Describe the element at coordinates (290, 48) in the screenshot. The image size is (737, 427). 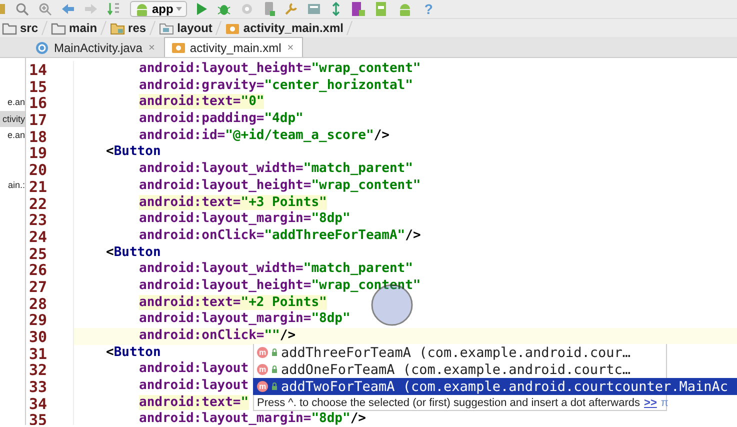
I see `close-button: ×` at that location.